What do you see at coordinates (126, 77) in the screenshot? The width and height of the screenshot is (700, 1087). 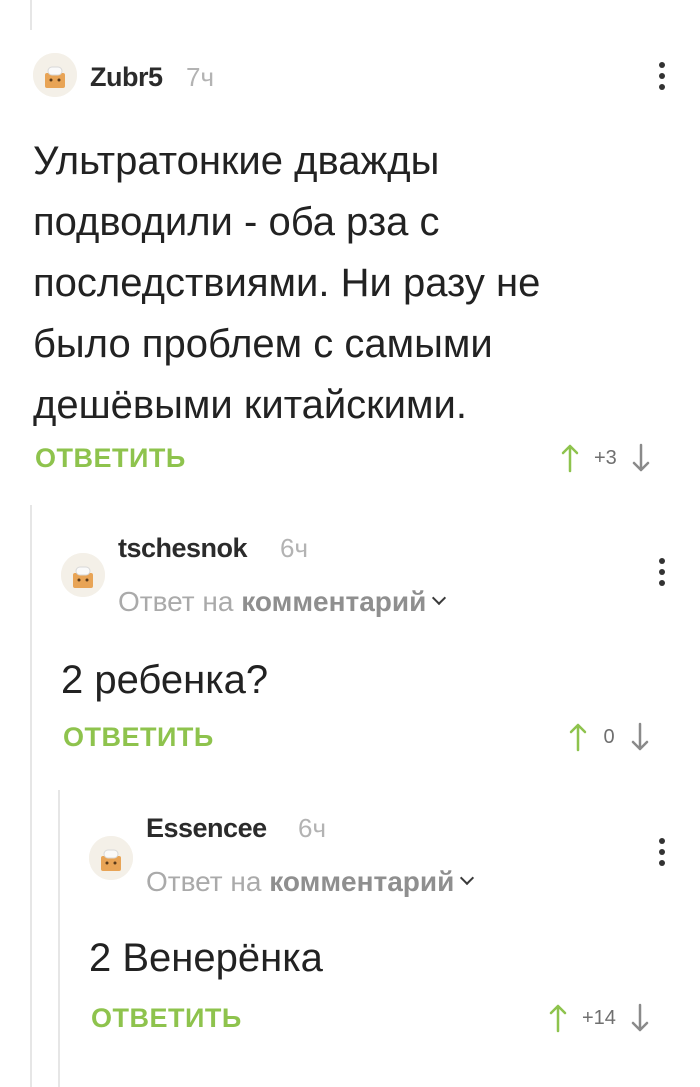 I see `username: Zubr5` at bounding box center [126, 77].